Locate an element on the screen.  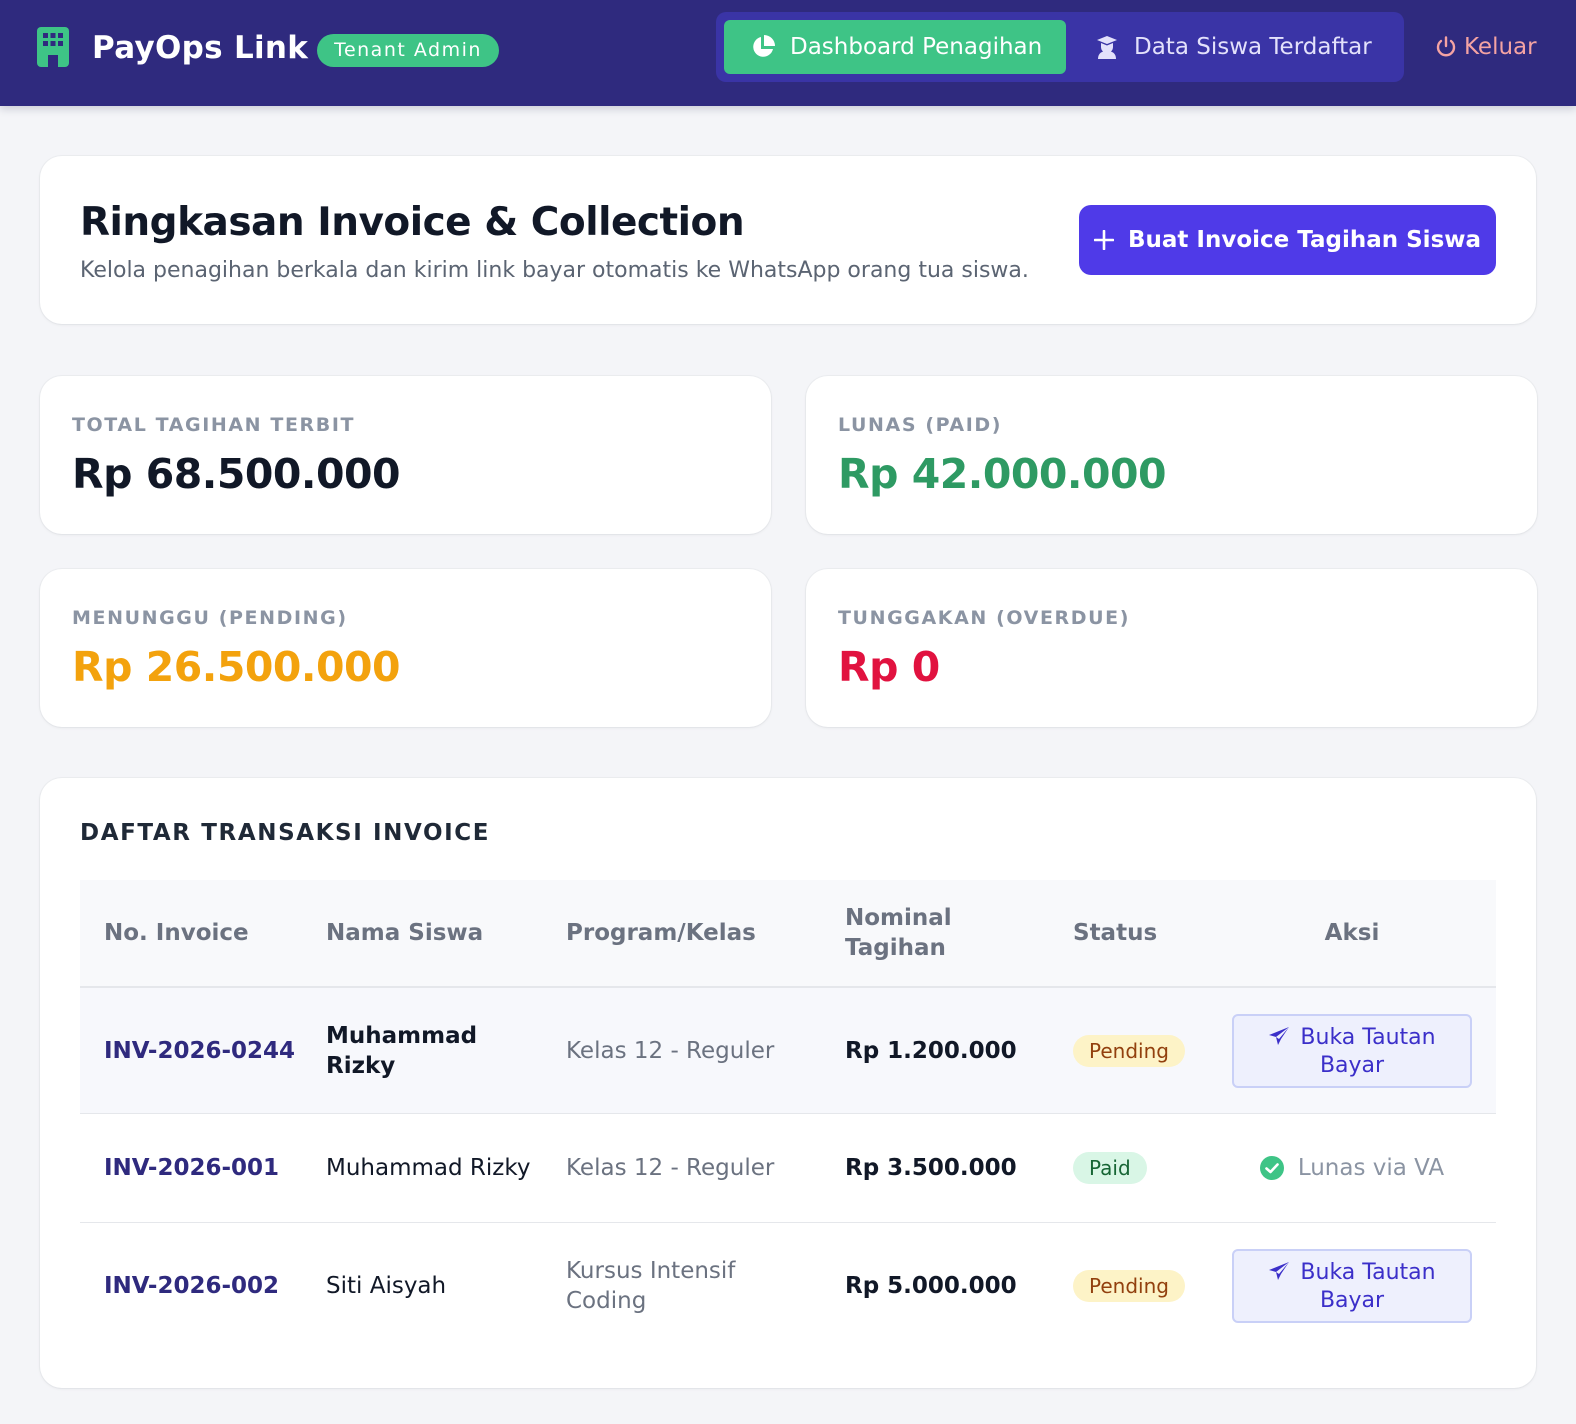
table-title: DAFTAR TRANSAKSI INVOICE is located at coordinates (285, 833).